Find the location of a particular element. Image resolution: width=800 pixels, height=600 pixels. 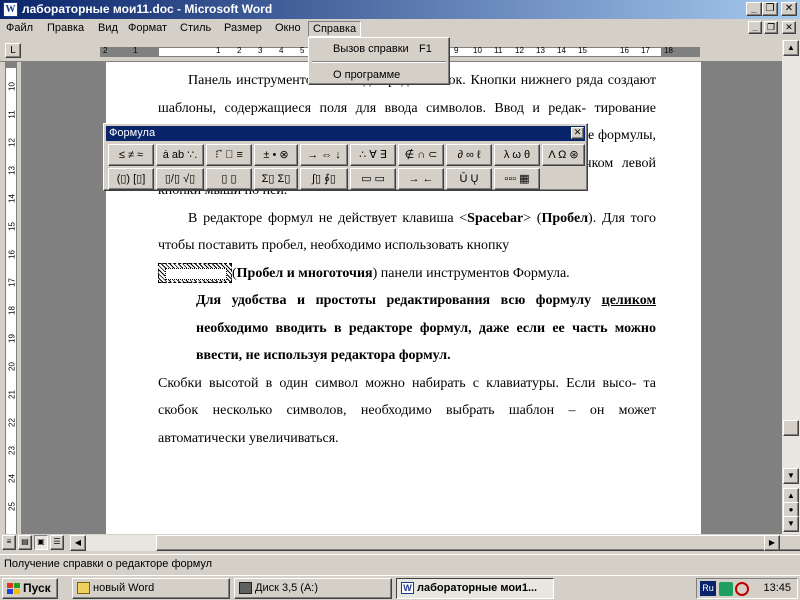

clock: 13:45 is located at coordinates (777, 588).